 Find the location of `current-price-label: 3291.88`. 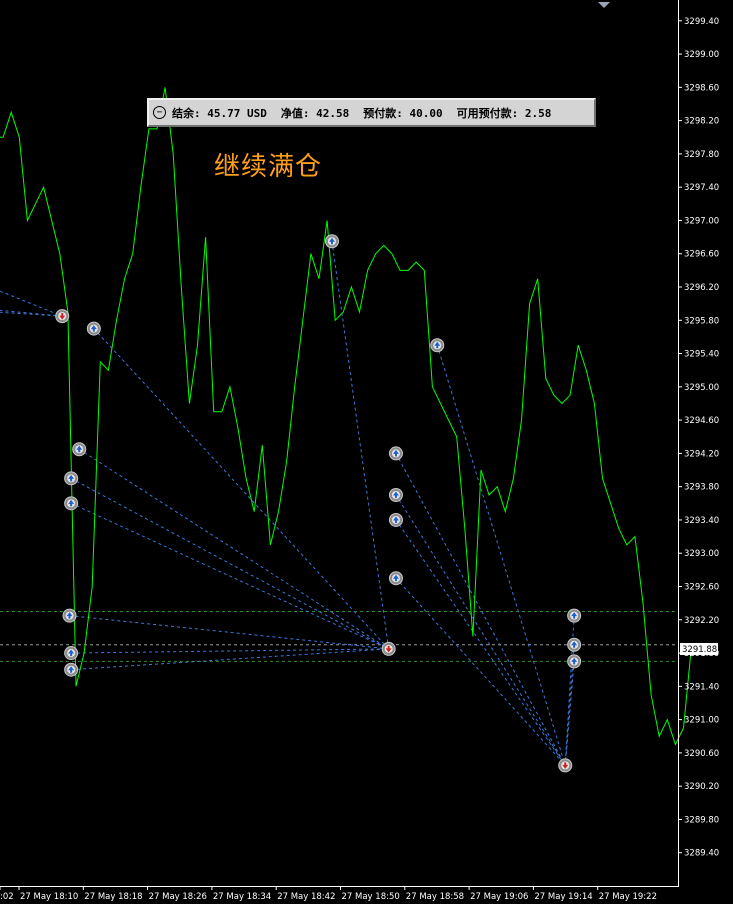

current-price-label: 3291.88 is located at coordinates (699, 650).